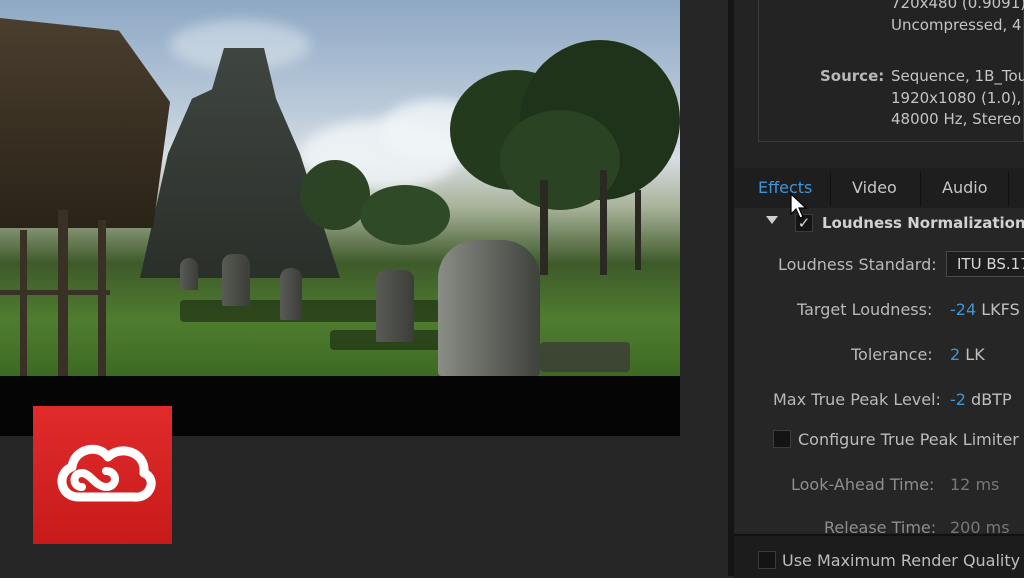 The width and height of the screenshot is (1024, 578). I want to click on tab-audio: Audio, so click(964, 188).